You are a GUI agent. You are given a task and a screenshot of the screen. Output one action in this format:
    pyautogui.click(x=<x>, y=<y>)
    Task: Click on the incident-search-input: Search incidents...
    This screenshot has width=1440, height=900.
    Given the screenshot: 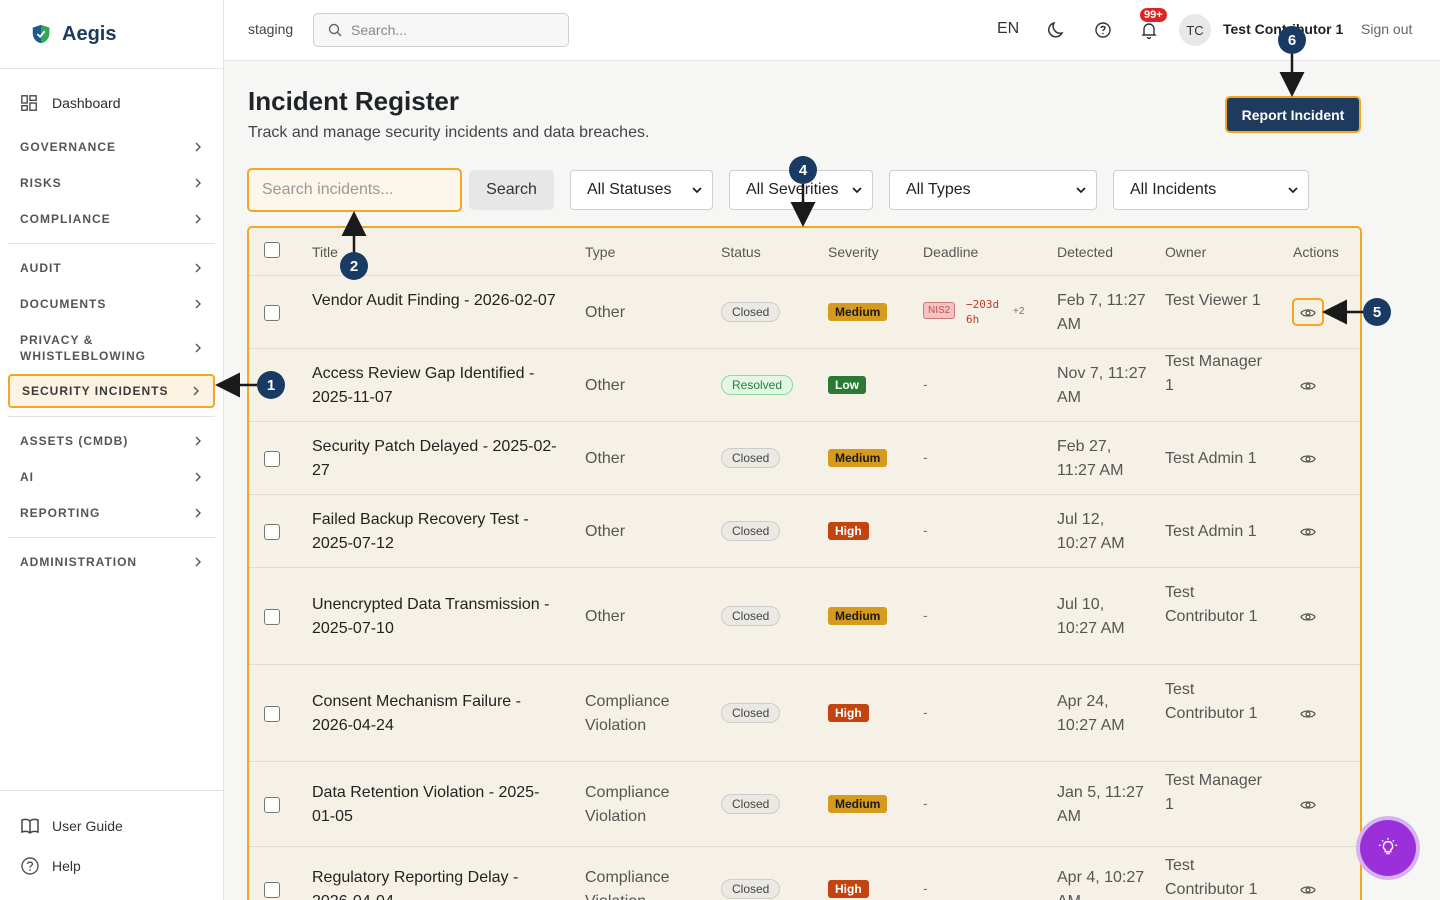 What is the action you would take?
    pyautogui.click(x=354, y=190)
    